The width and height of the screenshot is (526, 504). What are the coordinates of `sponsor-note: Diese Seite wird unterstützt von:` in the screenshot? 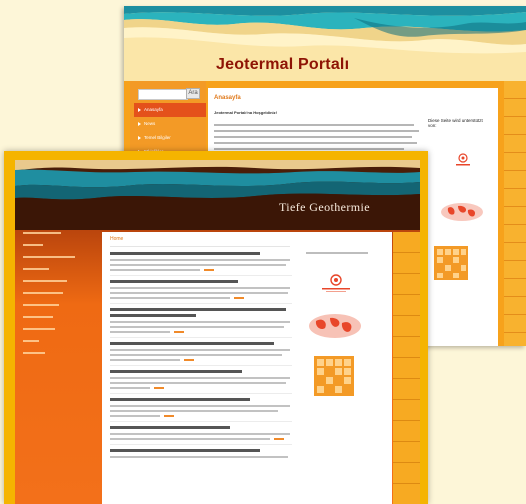 It's located at (455, 123).